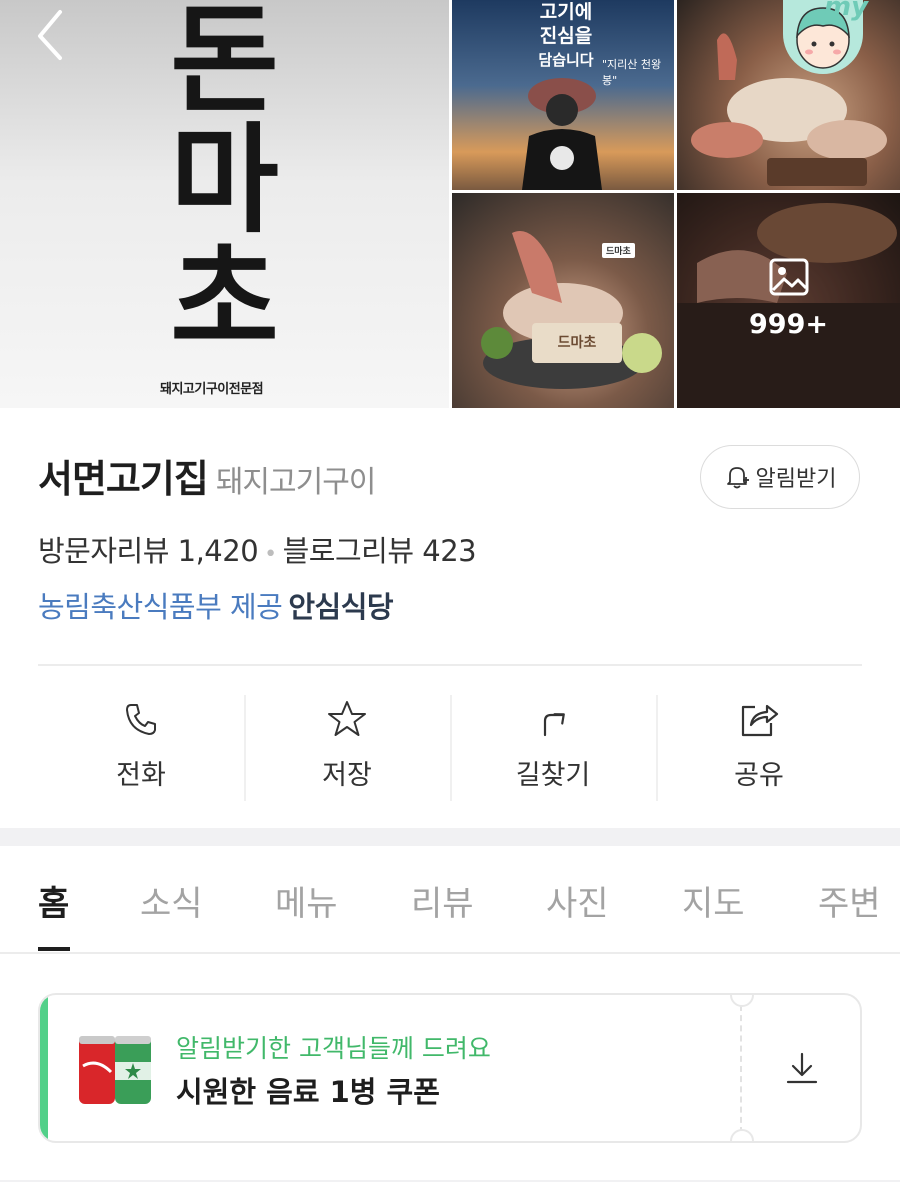  What do you see at coordinates (796, 479) in the screenshot?
I see `notify-label: 알림받기` at bounding box center [796, 479].